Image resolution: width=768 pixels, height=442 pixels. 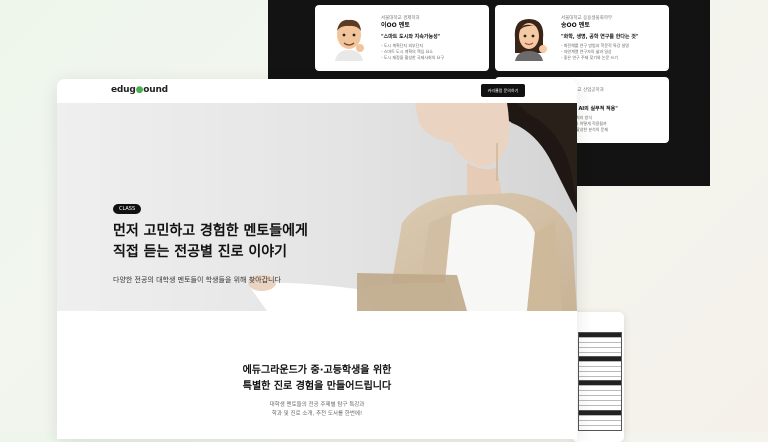 What do you see at coordinates (197, 280) in the screenshot?
I see `hero-subtitle: 다양한 전공의 대학생 멘토들이 학생들을 위해 찾아갑니다` at bounding box center [197, 280].